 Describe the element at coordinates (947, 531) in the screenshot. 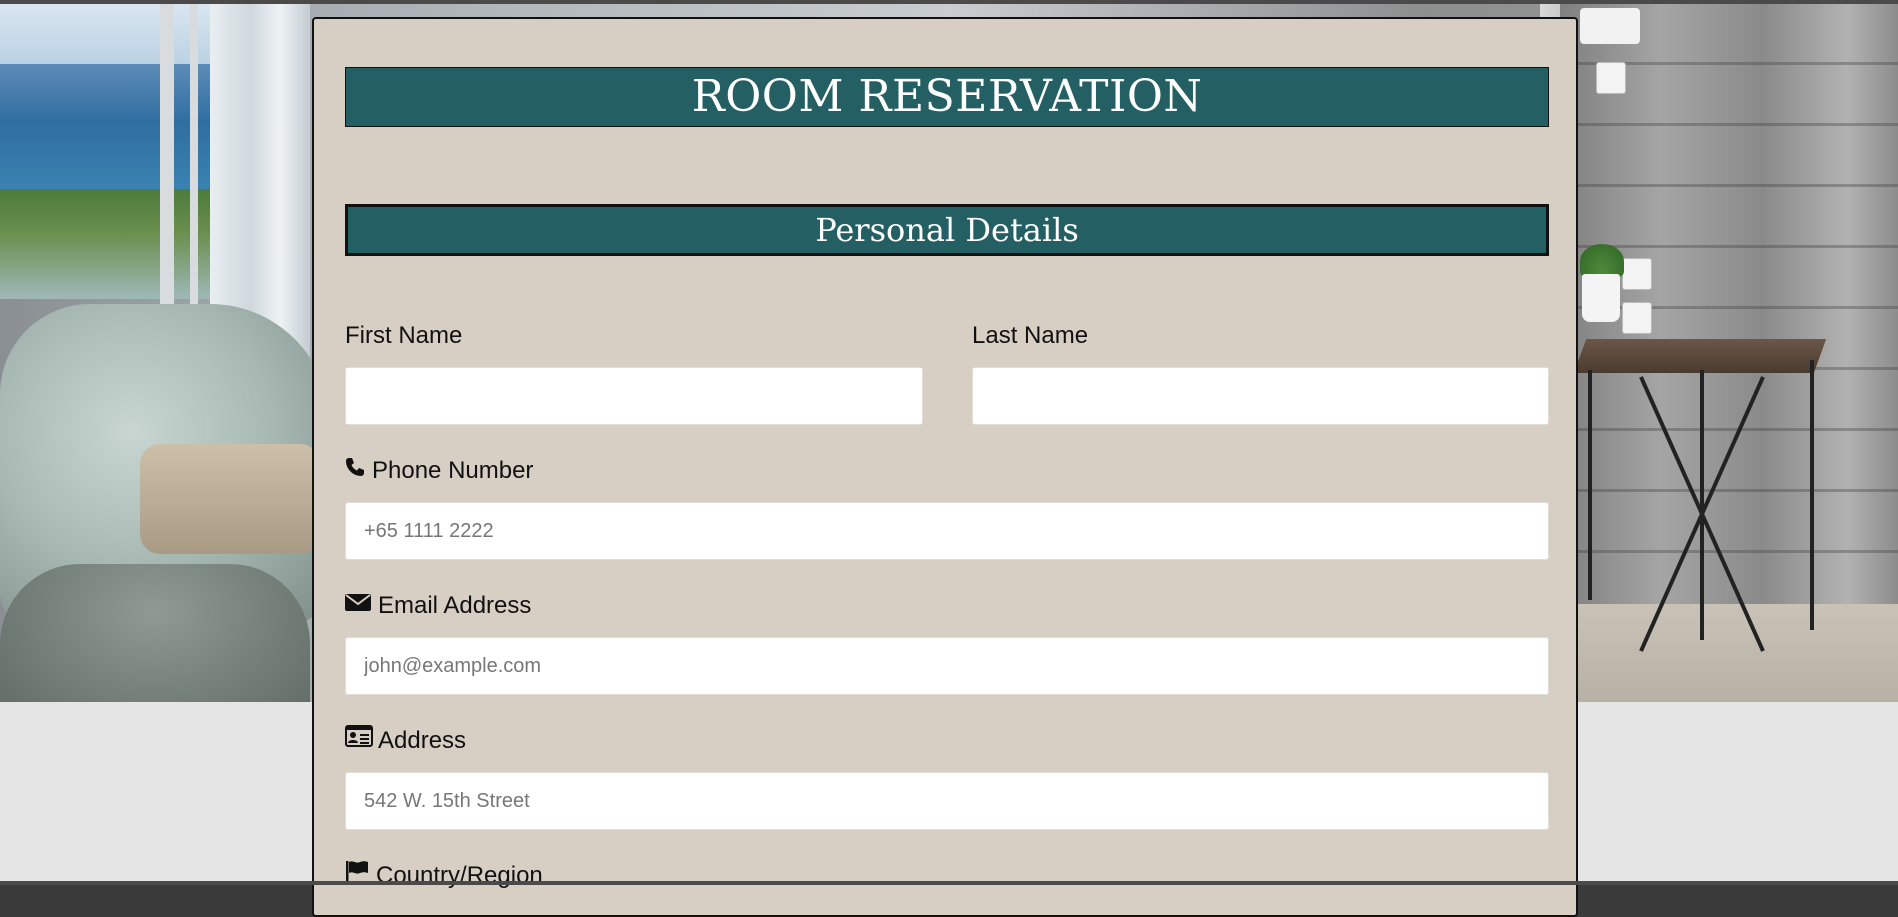

I see `phone-number-input` at that location.